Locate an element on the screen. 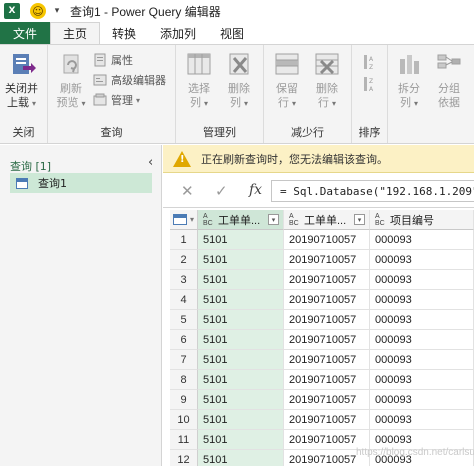  close-load-button: 关闭并 上载 ▾ is located at coordinates (21, 80).